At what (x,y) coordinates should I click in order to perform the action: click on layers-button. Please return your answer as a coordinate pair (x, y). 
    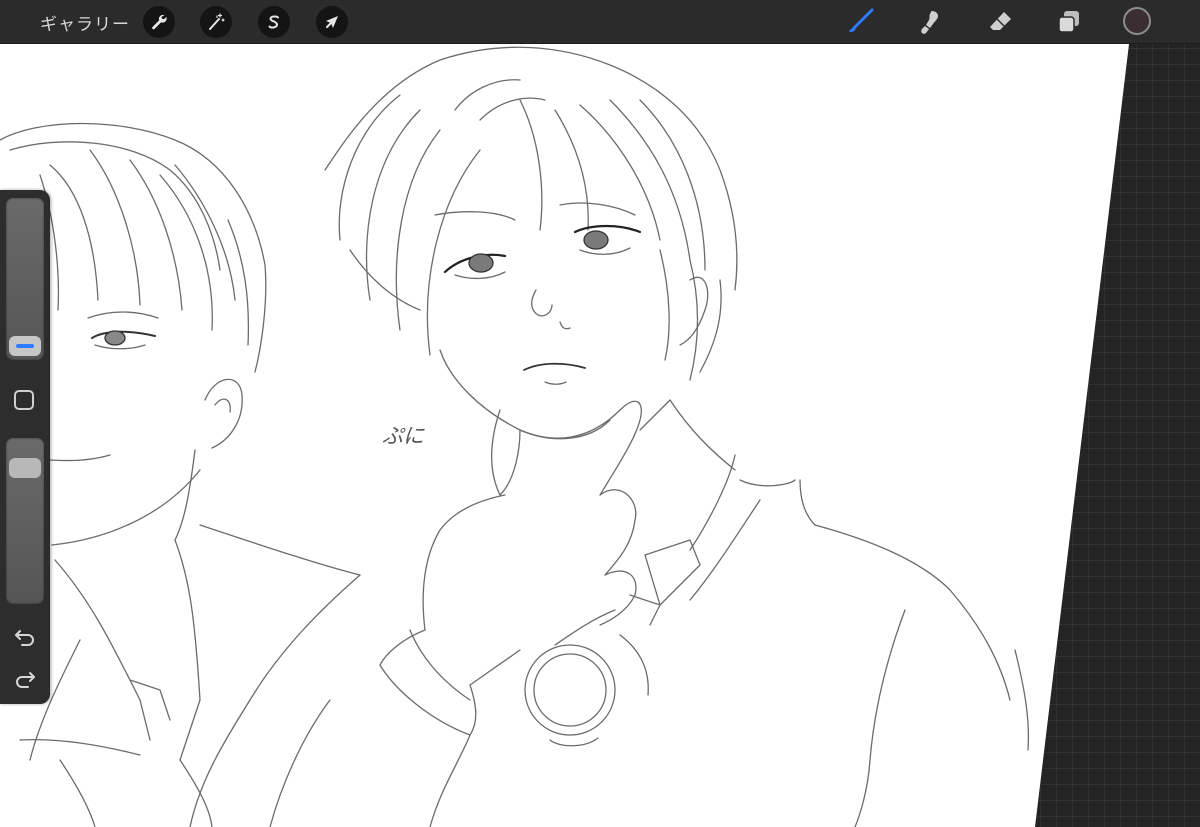
    Looking at the image, I should click on (1069, 22).